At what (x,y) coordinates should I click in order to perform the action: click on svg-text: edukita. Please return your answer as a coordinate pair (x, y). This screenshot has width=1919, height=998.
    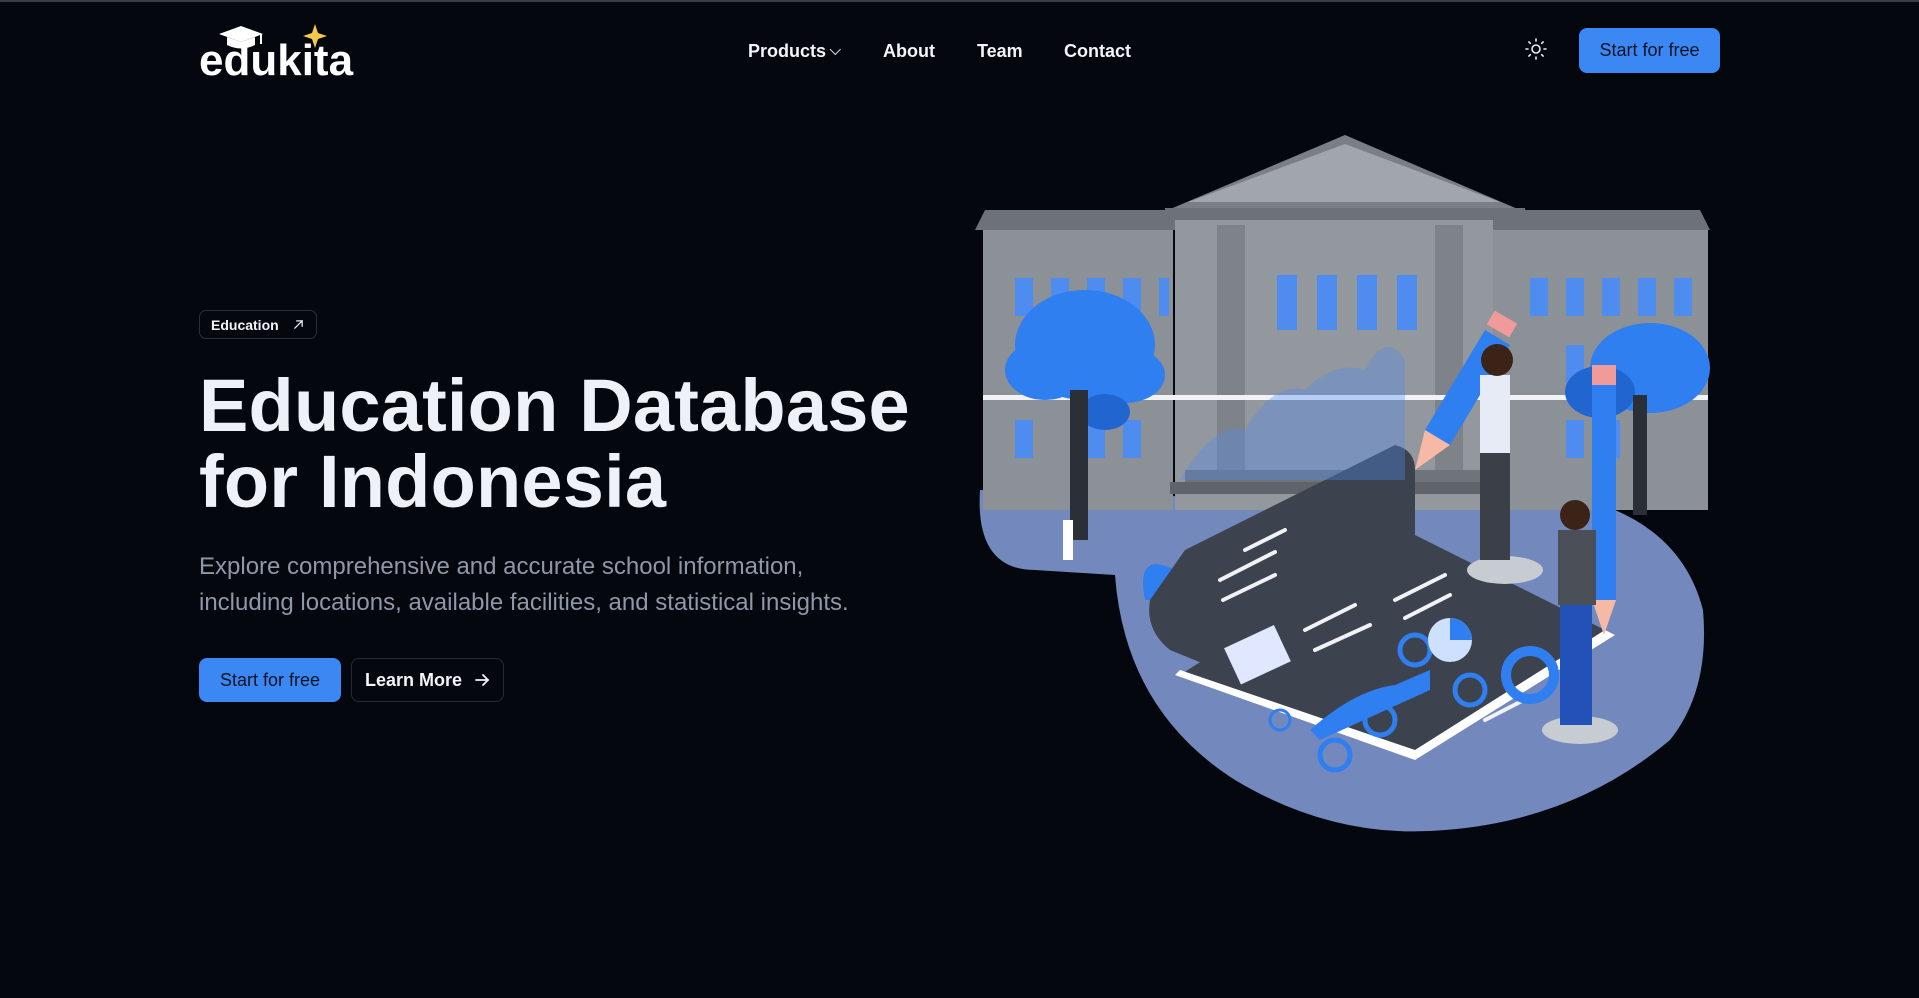
    Looking at the image, I should click on (276, 58).